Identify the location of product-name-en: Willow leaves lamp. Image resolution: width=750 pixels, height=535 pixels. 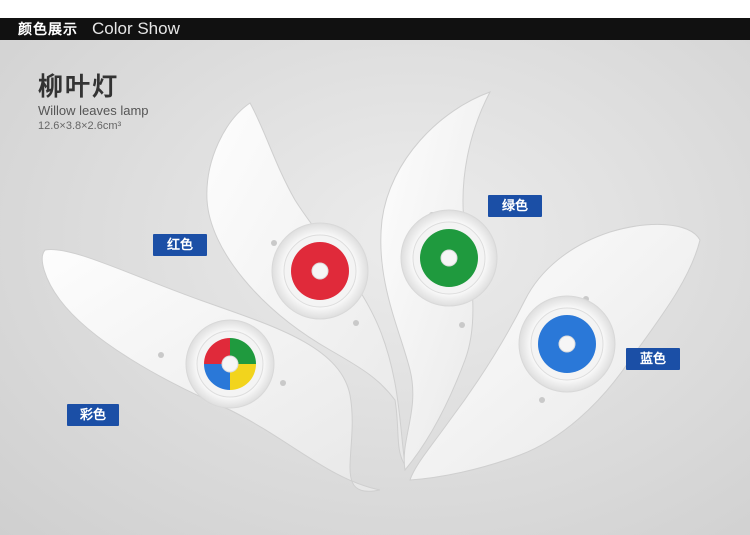
(93, 110).